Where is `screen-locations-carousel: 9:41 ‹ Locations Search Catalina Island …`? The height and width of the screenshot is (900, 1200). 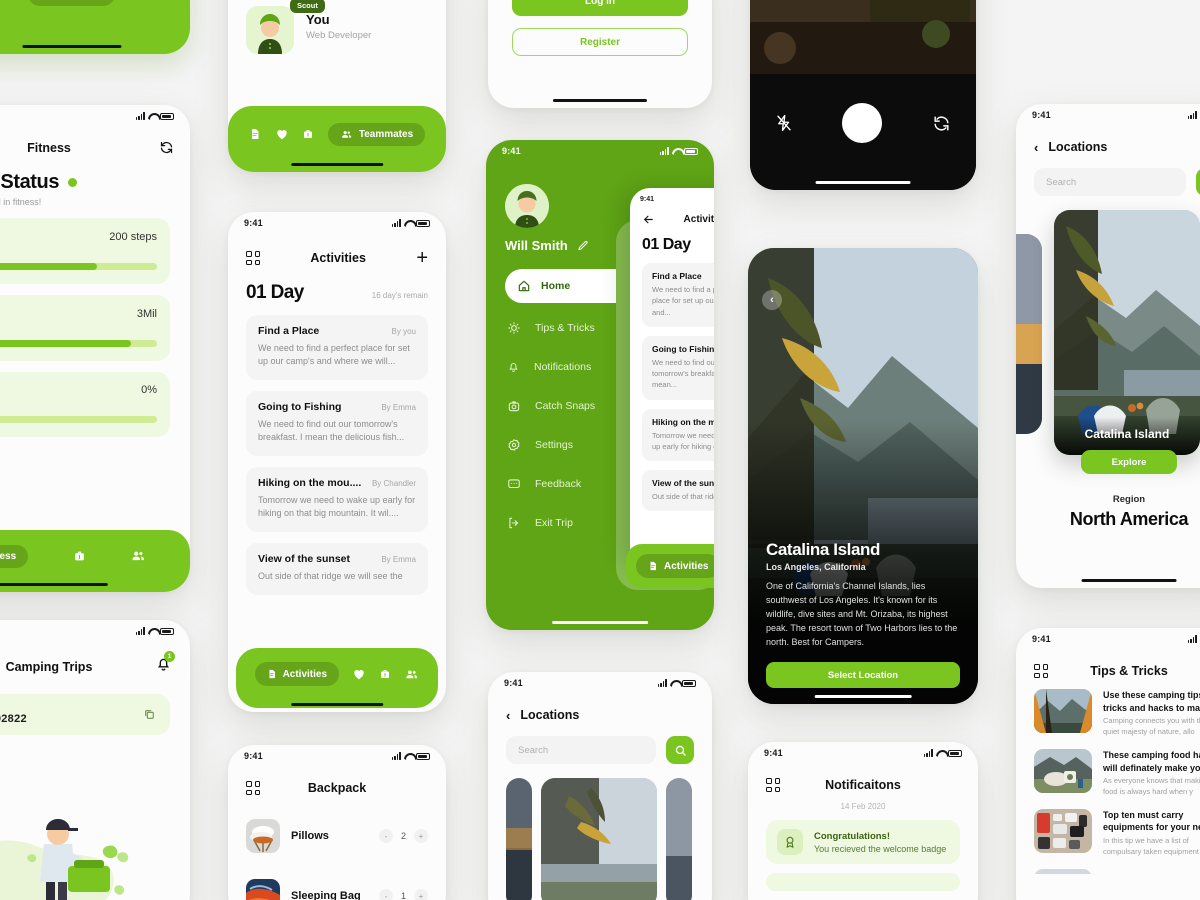
screen-locations-carousel: 9:41 ‹ Locations Search Catalina Island … is located at coordinates (1108, 346).